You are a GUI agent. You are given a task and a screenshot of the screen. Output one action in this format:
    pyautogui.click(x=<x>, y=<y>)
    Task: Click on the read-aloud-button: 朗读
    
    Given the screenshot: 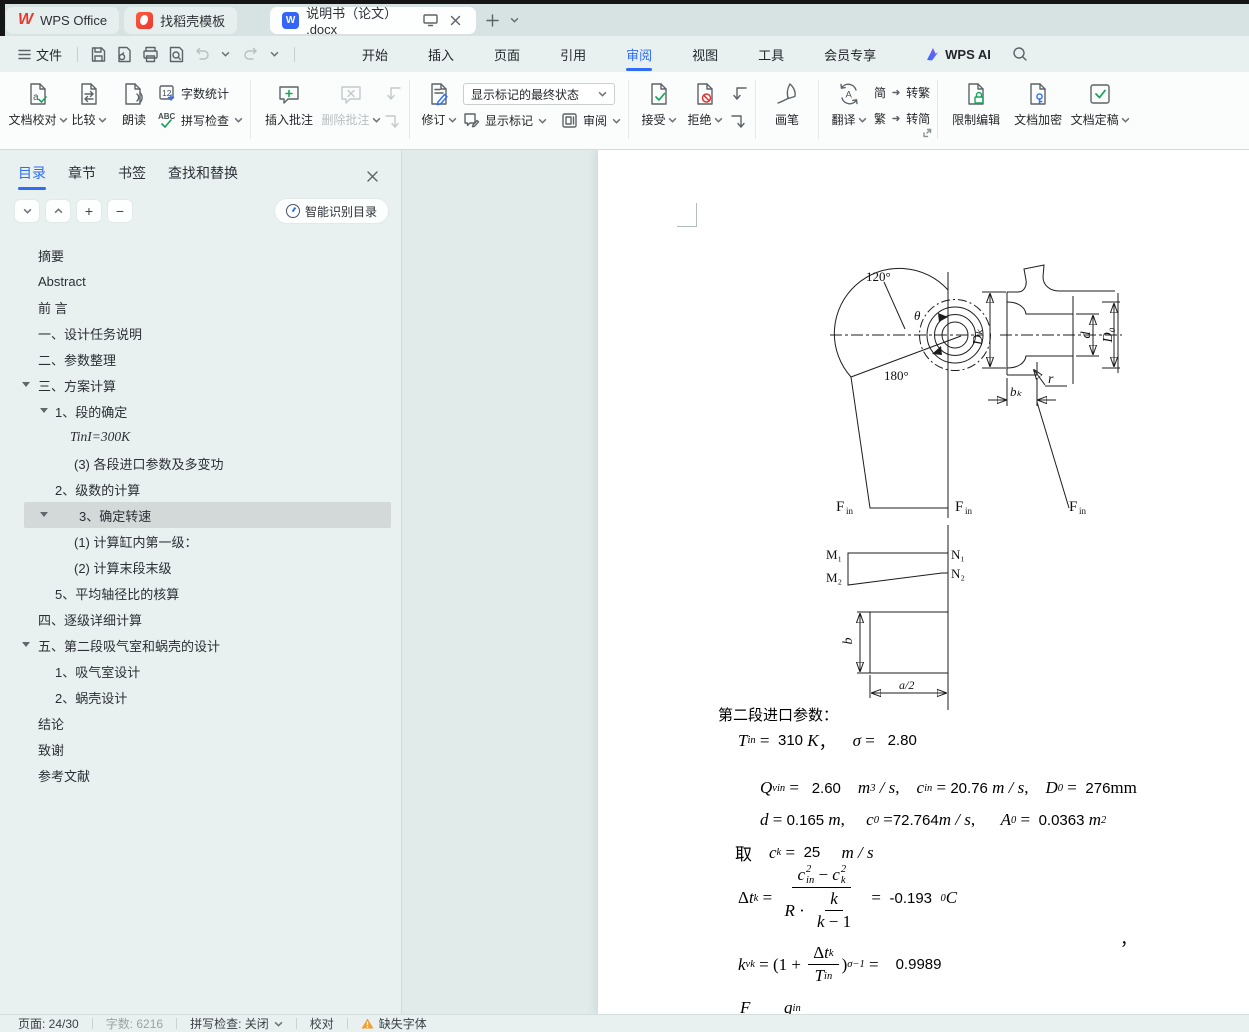 What is the action you would take?
    pyautogui.click(x=134, y=101)
    